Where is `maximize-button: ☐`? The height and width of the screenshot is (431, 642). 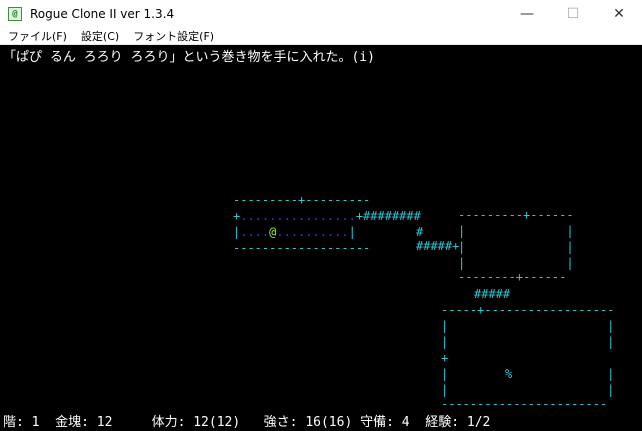 maximize-button: ☐ is located at coordinates (573, 13).